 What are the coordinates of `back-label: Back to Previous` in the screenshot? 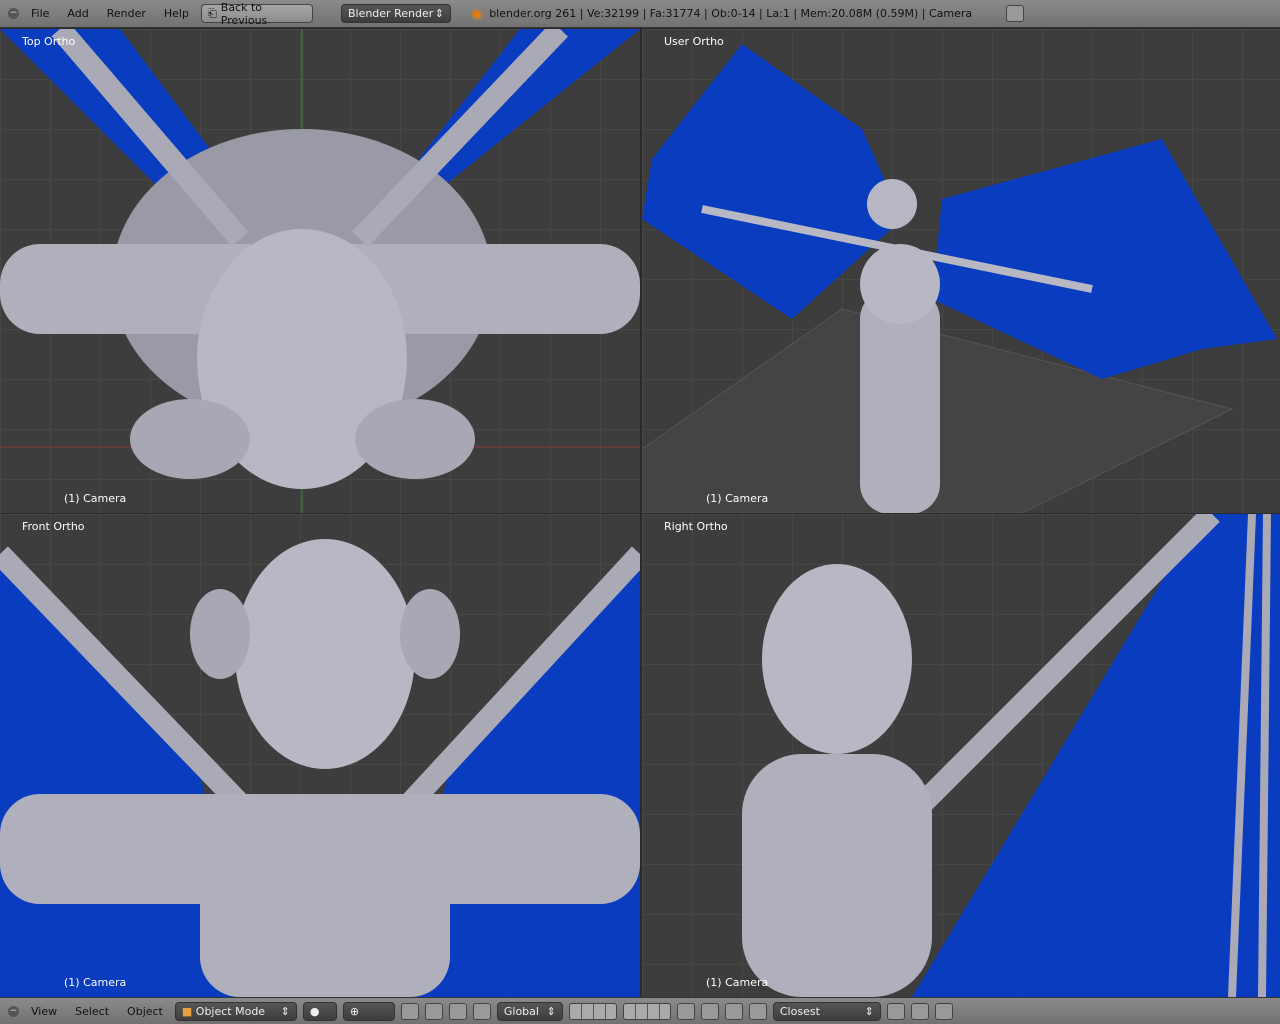 It's located at (244, 13).